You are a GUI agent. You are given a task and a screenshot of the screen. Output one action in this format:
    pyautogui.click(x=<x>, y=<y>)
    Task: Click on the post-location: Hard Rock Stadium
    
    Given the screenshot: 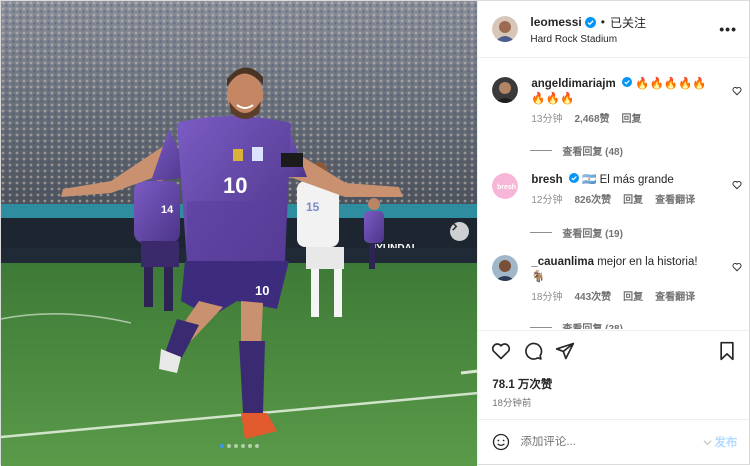 What is the action you would take?
    pyautogui.click(x=624, y=39)
    